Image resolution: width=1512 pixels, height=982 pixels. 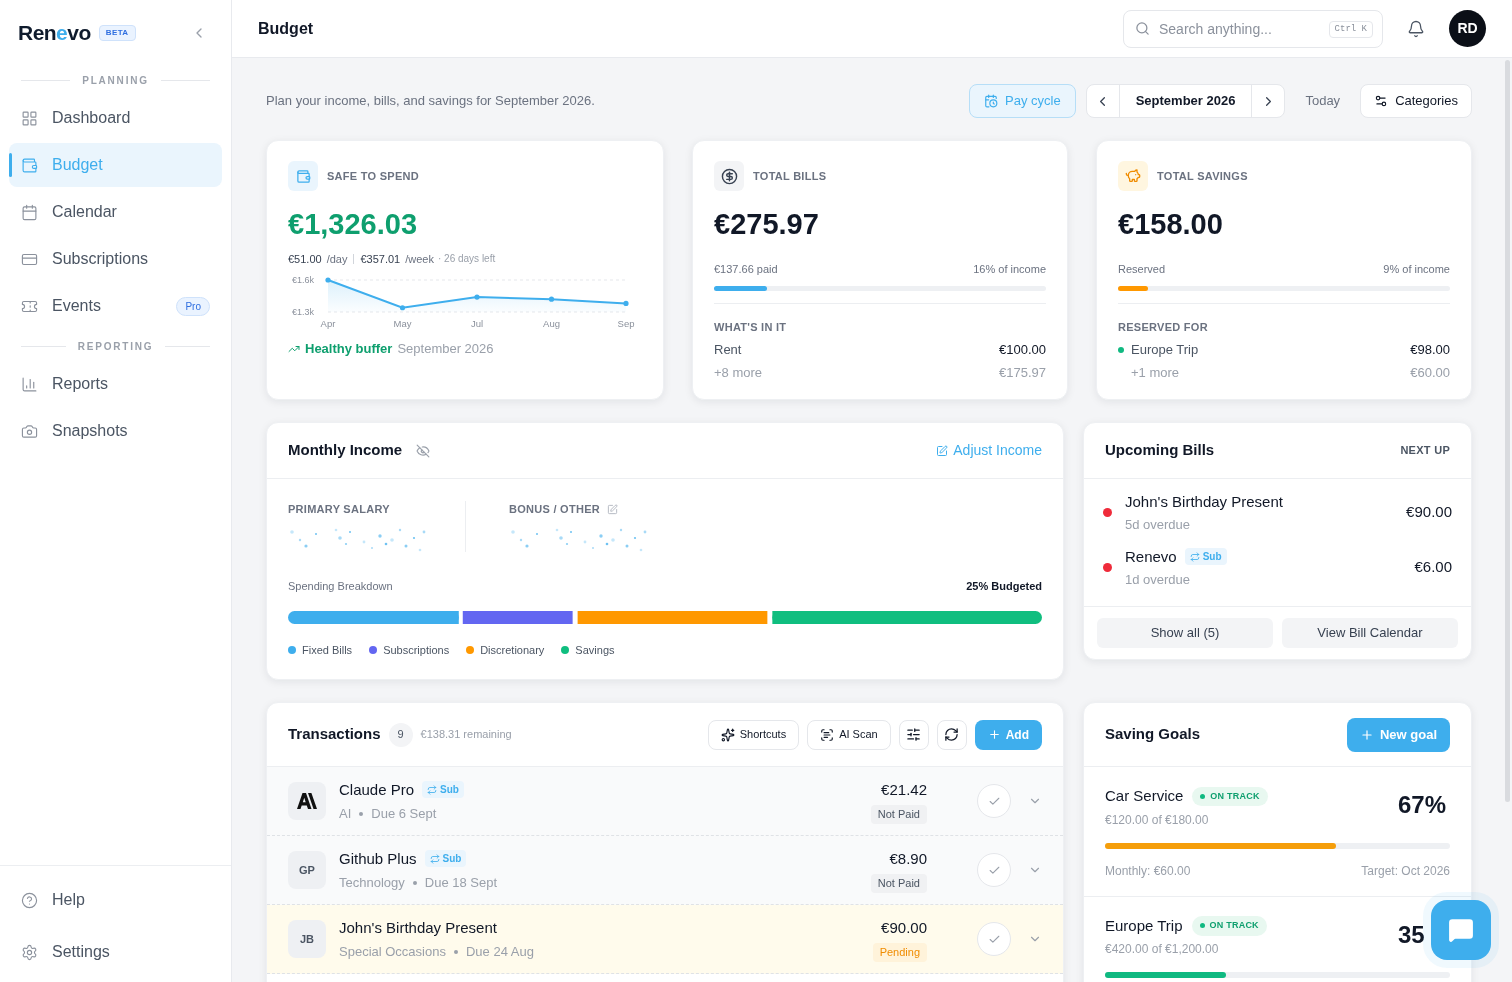 I want to click on section-heading: RESERVED FOR, so click(x=1163, y=327).